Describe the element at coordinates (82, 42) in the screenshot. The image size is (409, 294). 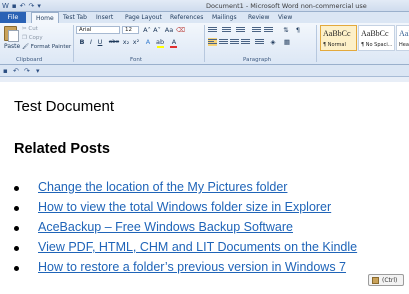
I see `bold-button: B` at that location.